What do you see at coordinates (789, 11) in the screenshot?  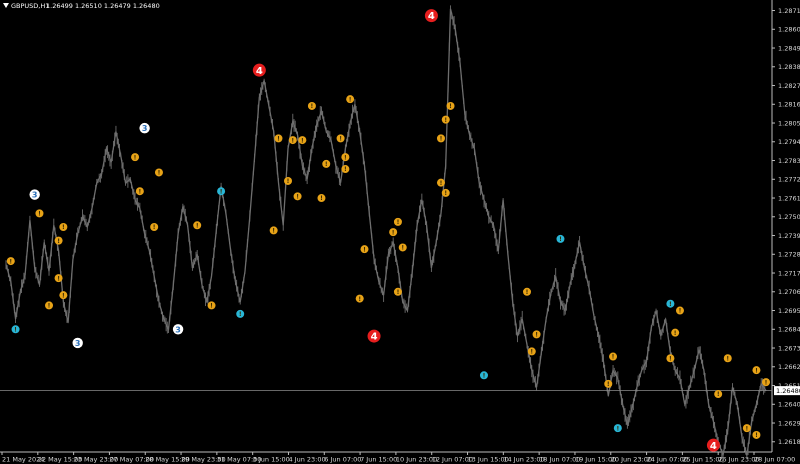 I see `y-tick-label: 1.28710` at bounding box center [789, 11].